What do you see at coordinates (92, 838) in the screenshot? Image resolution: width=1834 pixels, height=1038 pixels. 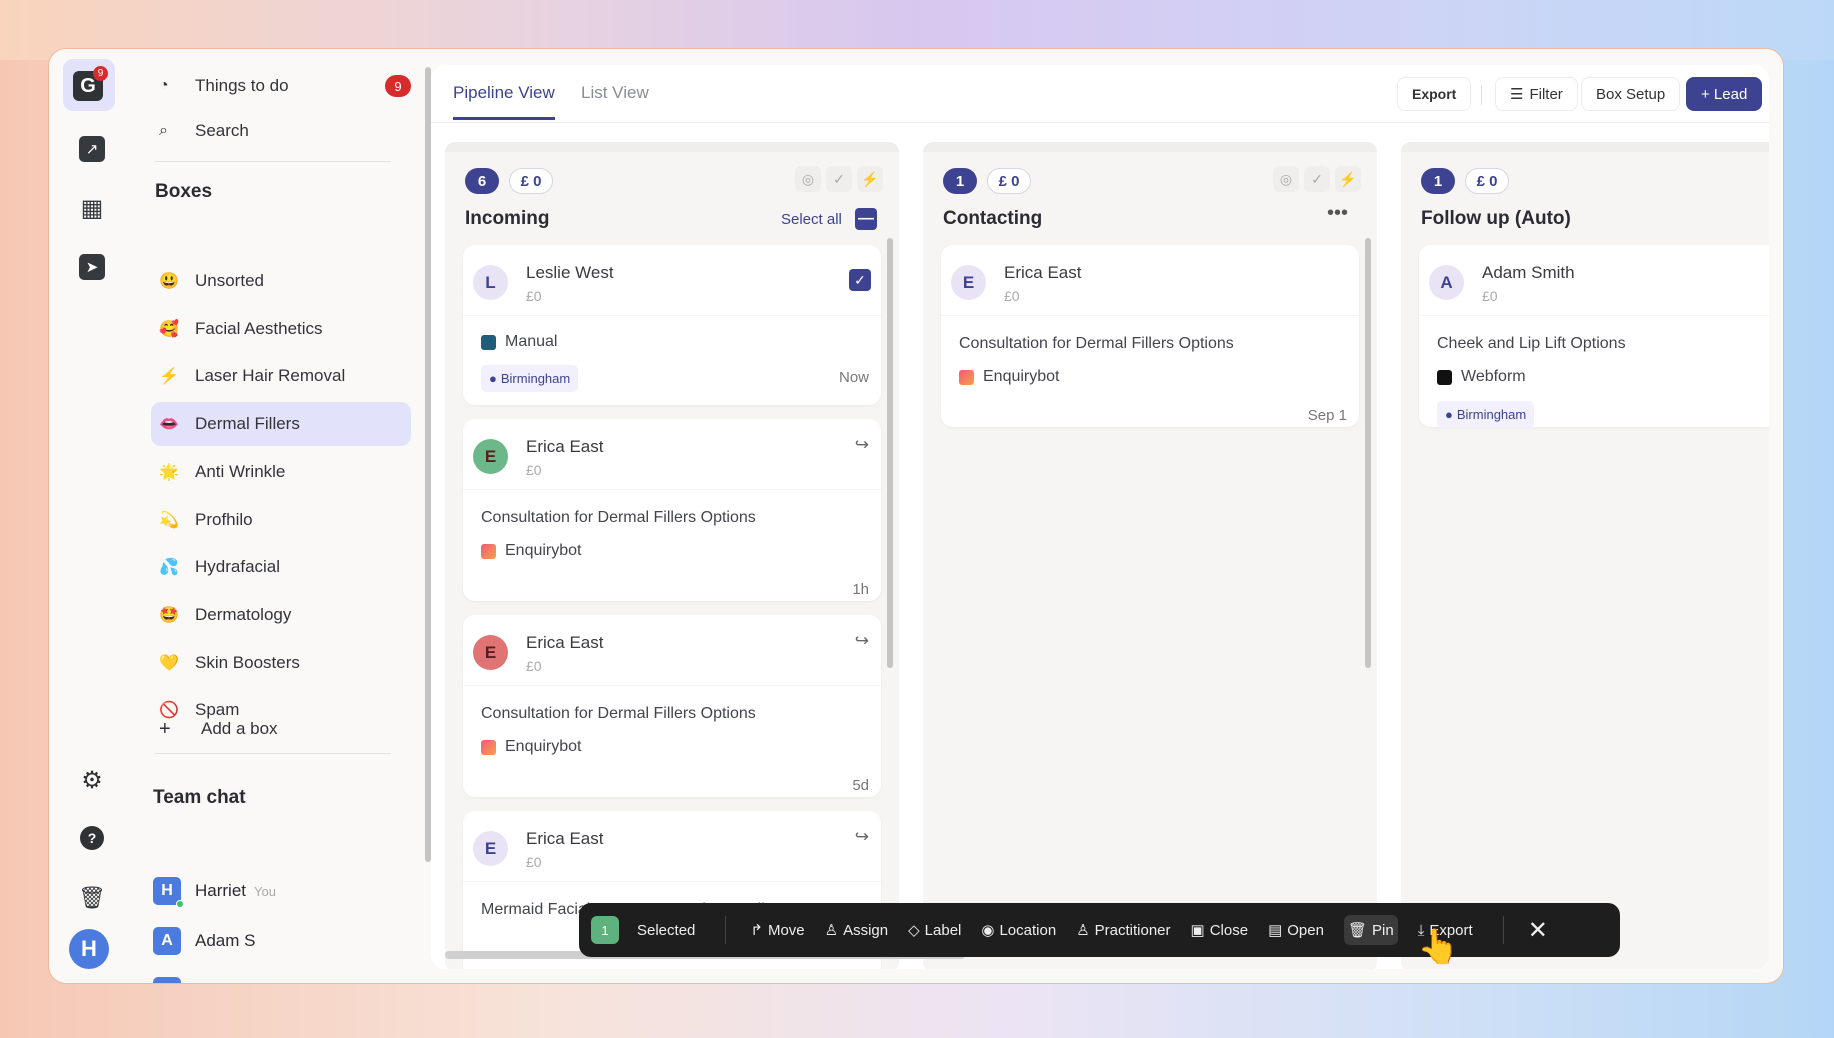 I see `help-icon: ?` at bounding box center [92, 838].